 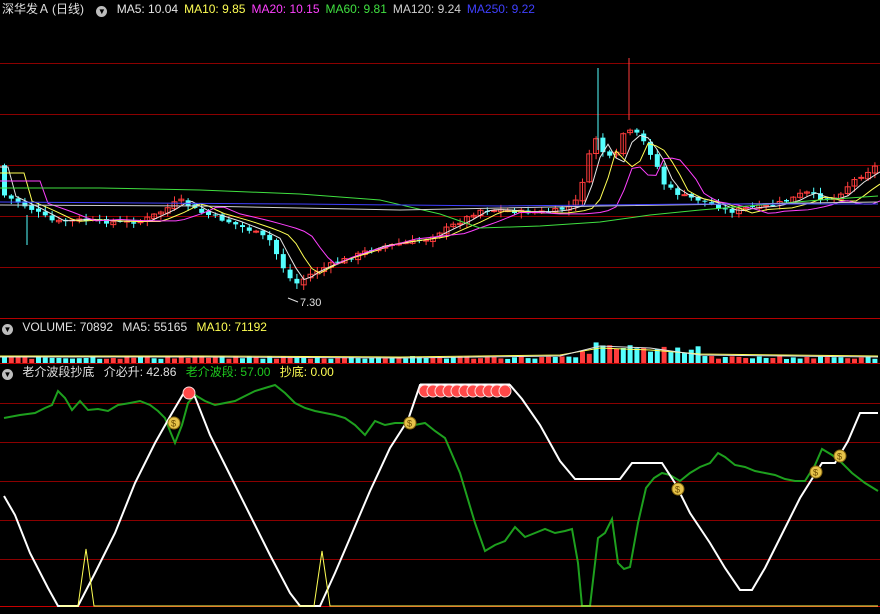 What do you see at coordinates (68, 327) in the screenshot?
I see `volume-value: VOLUME: 70892` at bounding box center [68, 327].